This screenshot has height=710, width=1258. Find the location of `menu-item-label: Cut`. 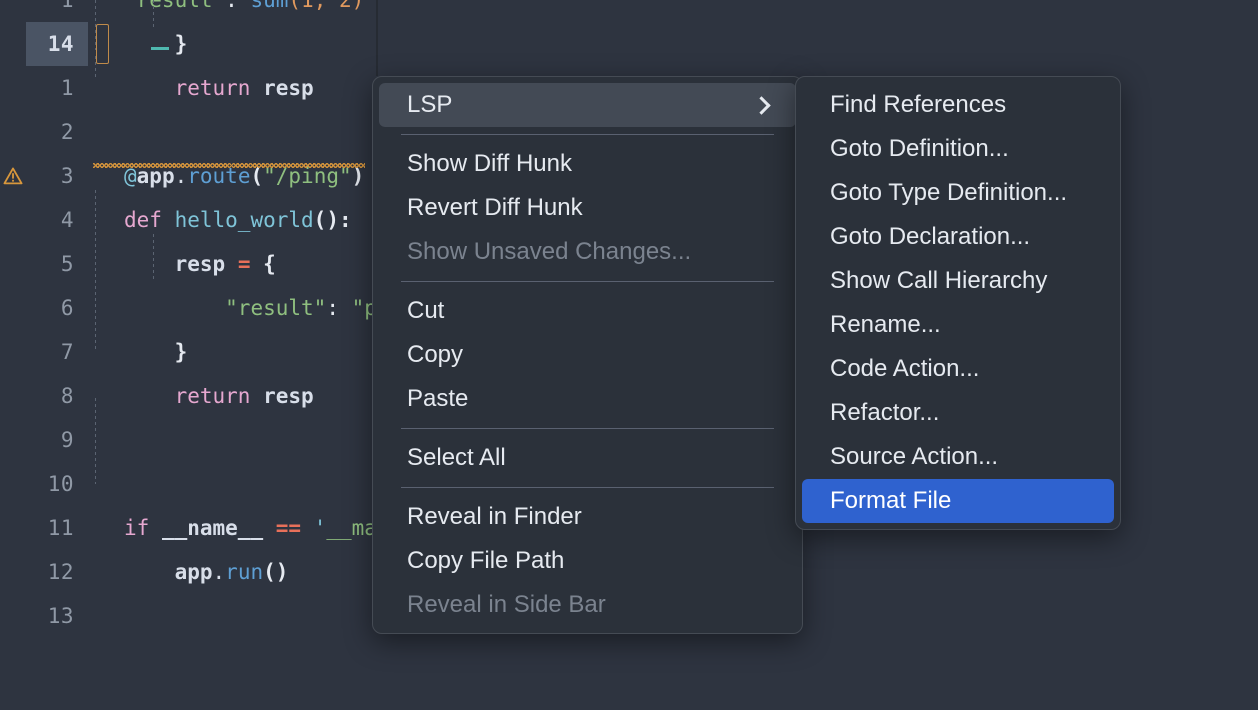

menu-item-label: Cut is located at coordinates (426, 310).